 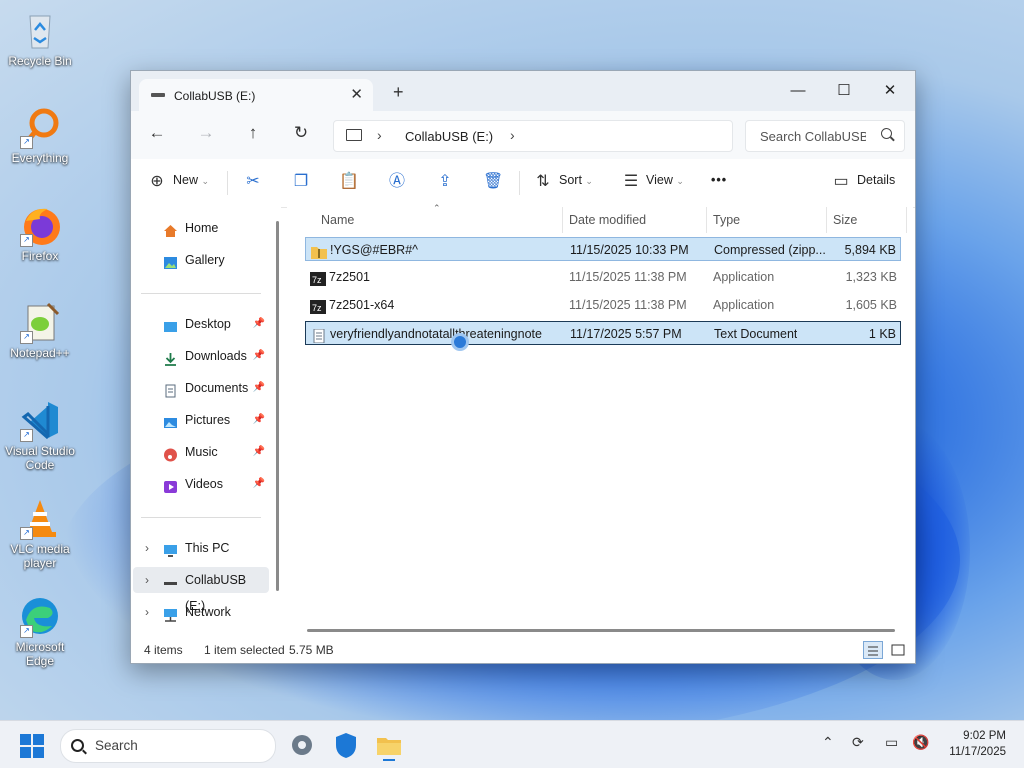 I want to click on gallery-icon, so click(x=170, y=261).